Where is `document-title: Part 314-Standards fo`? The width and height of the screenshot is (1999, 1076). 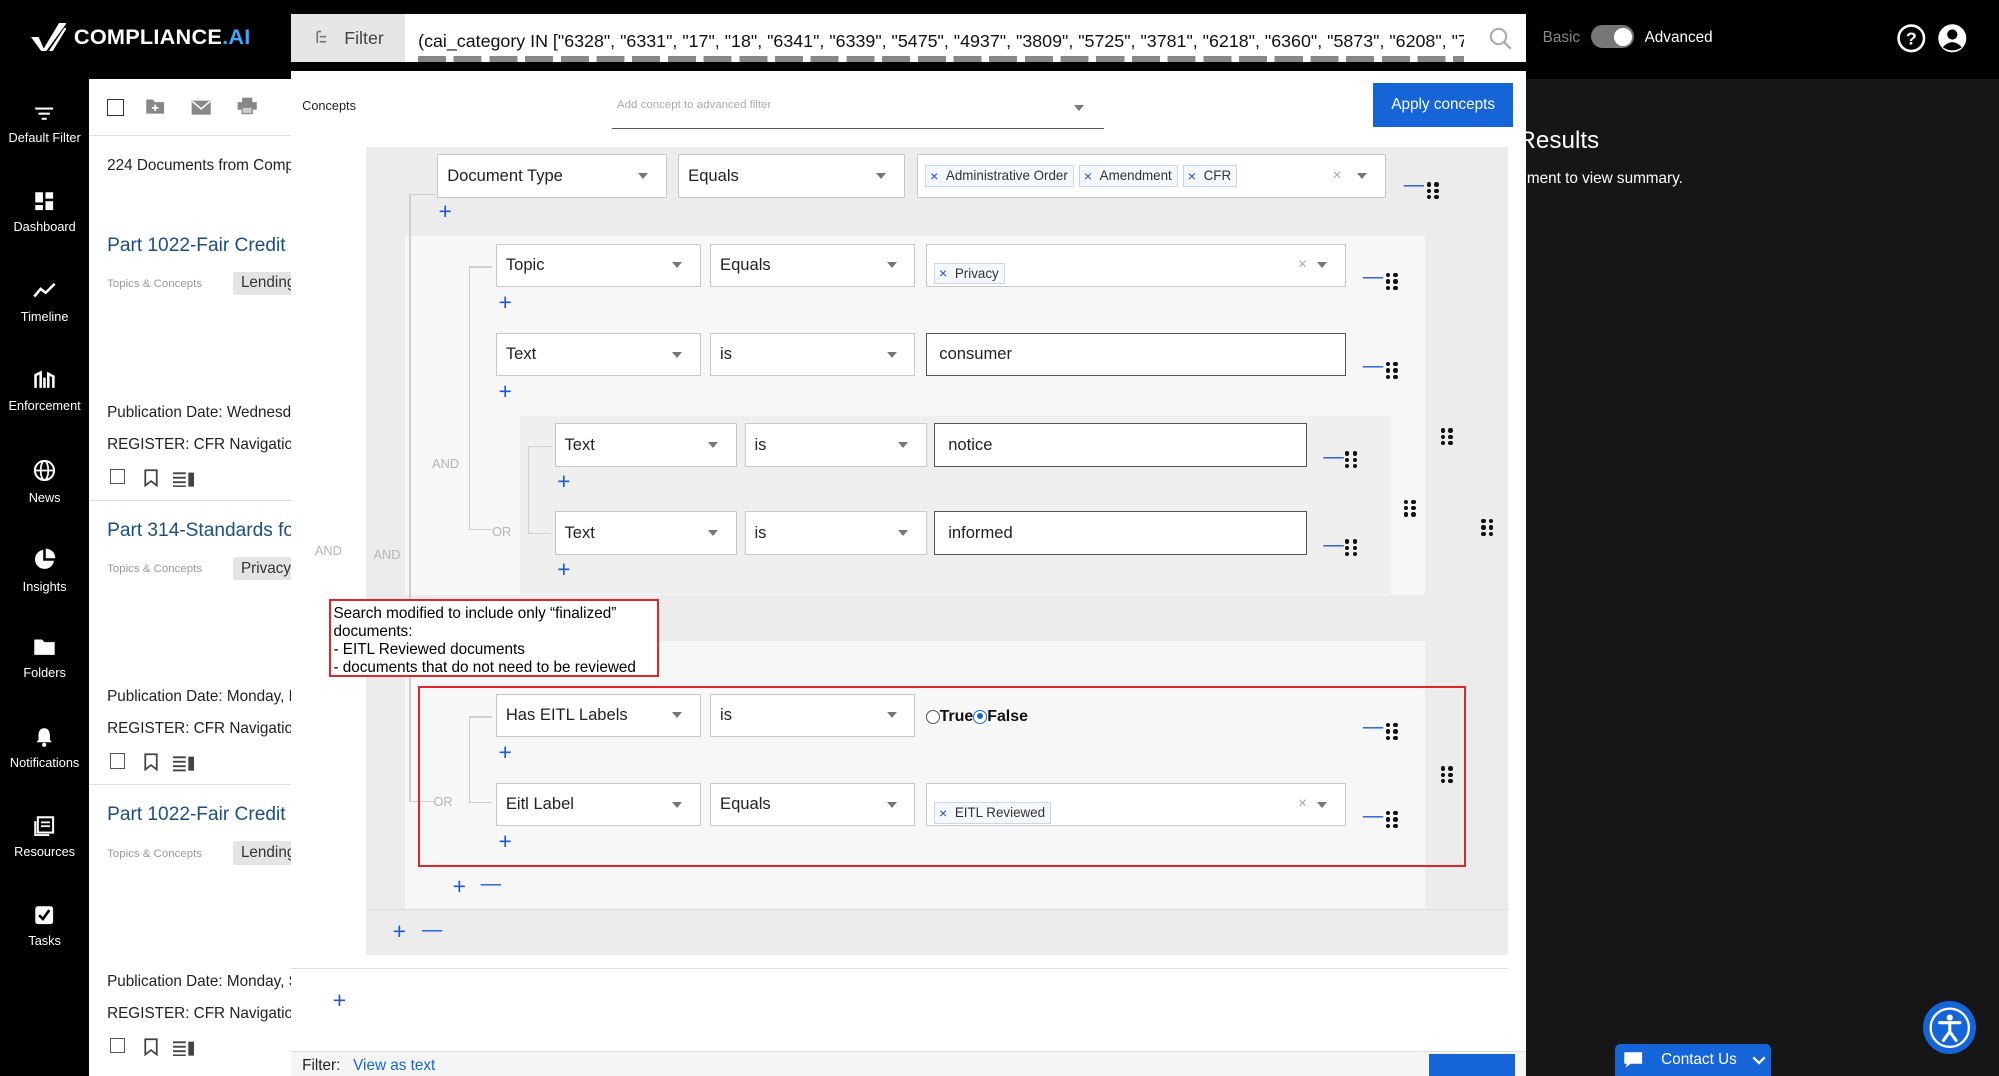
document-title: Part 314-Standards fo is located at coordinates (200, 531).